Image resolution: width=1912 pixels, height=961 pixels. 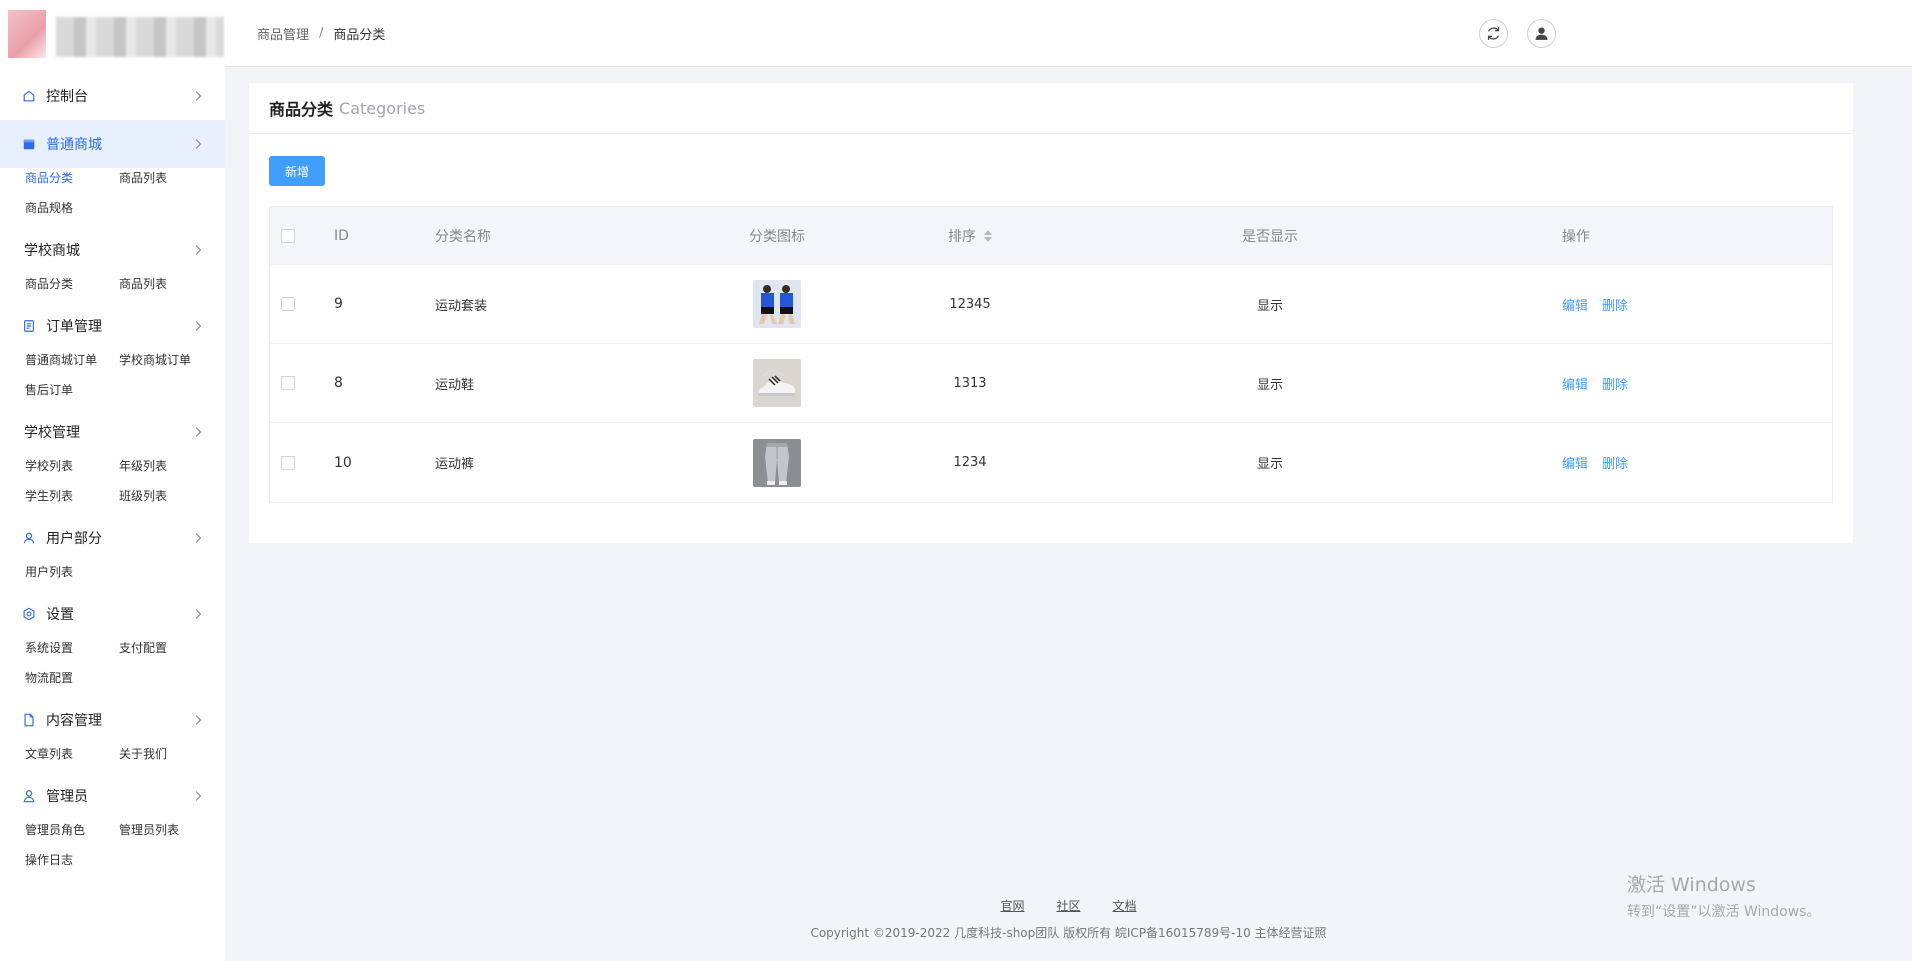 I want to click on sidebar-subitem: 学校列表, so click(x=72, y=466).